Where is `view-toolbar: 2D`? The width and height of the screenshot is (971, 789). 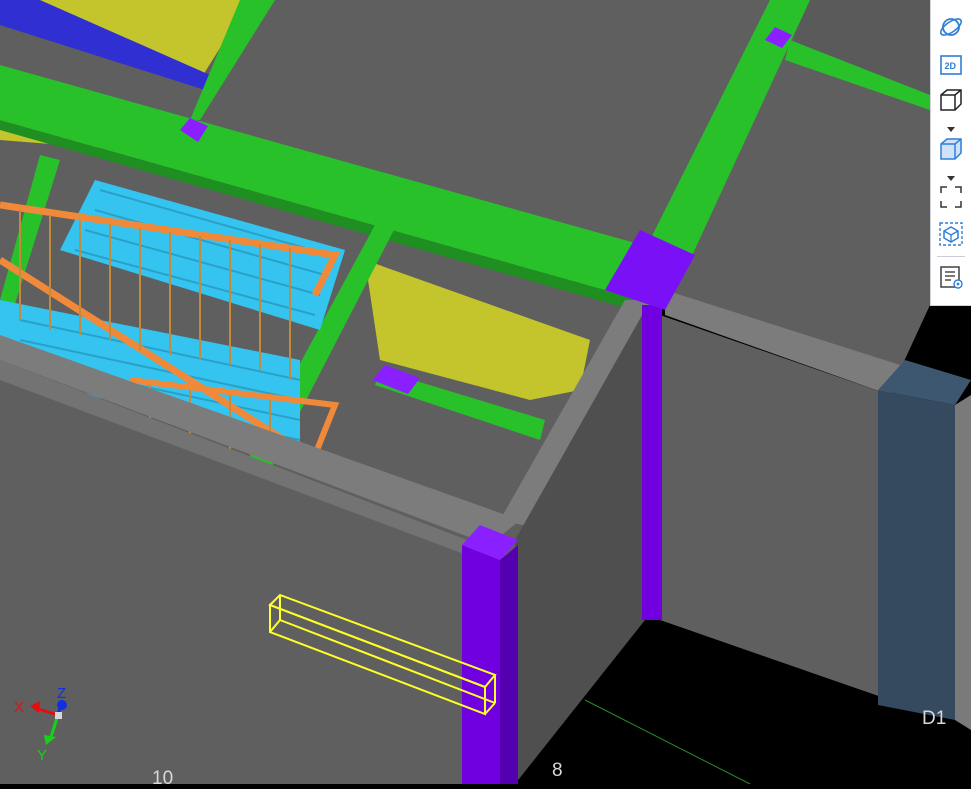 view-toolbar: 2D is located at coordinates (950, 153).